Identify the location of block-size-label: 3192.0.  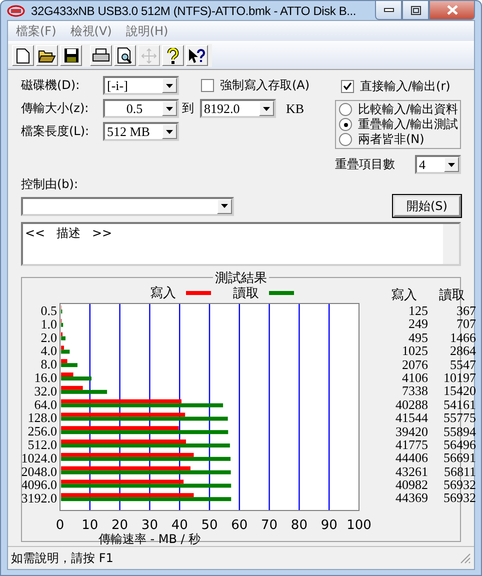
(39, 498).